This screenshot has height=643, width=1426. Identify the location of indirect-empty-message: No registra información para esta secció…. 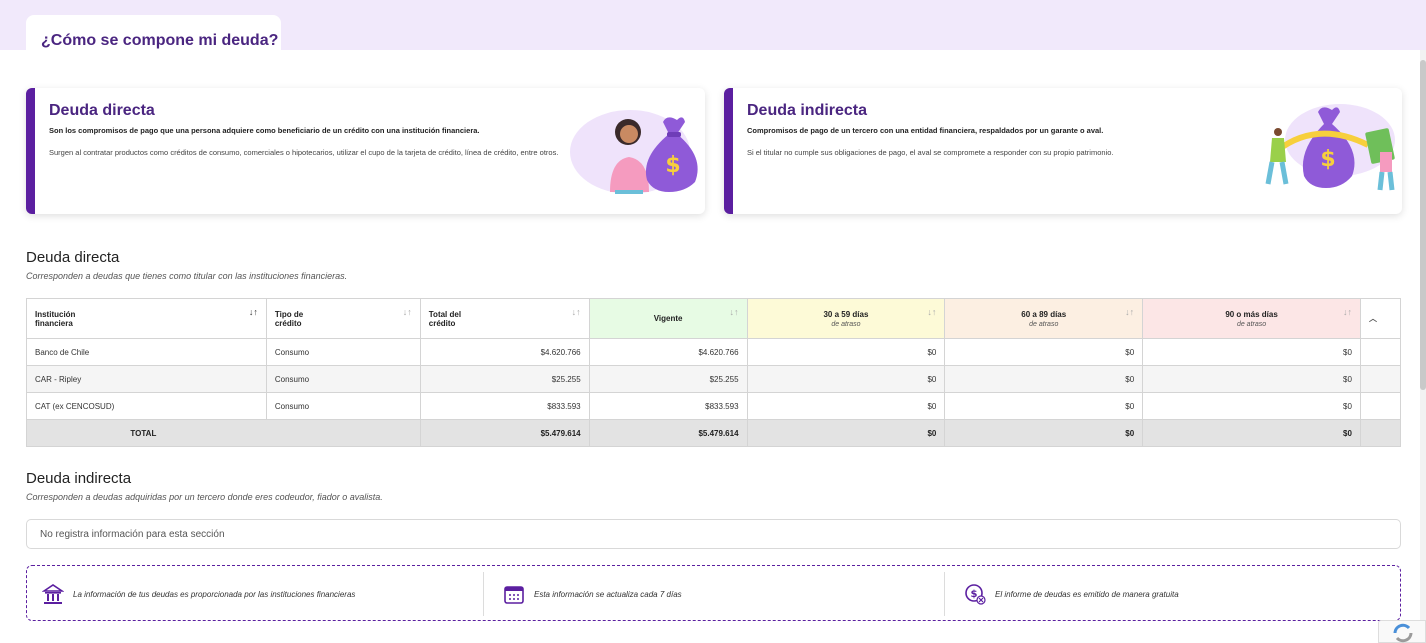
(713, 534).